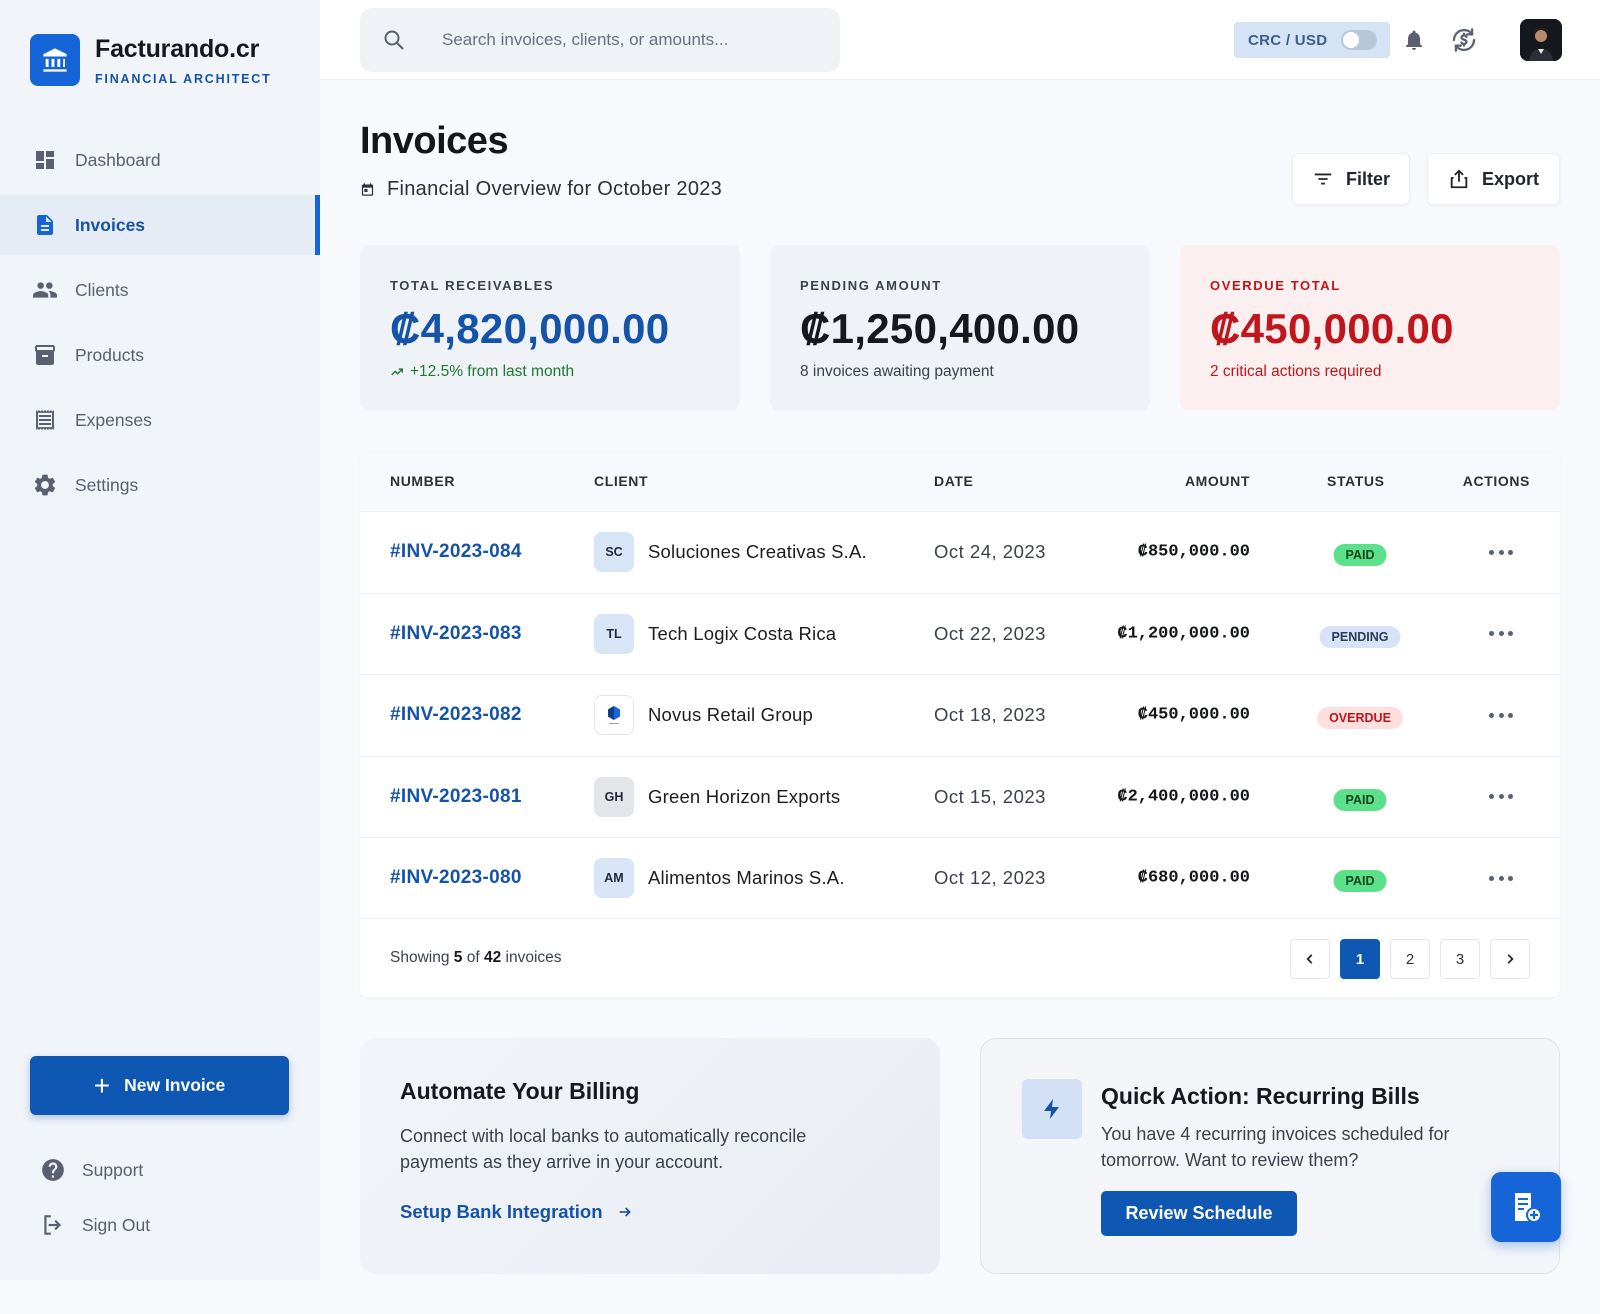 The width and height of the screenshot is (1600, 1314). I want to click on trending-up-icon, so click(397, 372).